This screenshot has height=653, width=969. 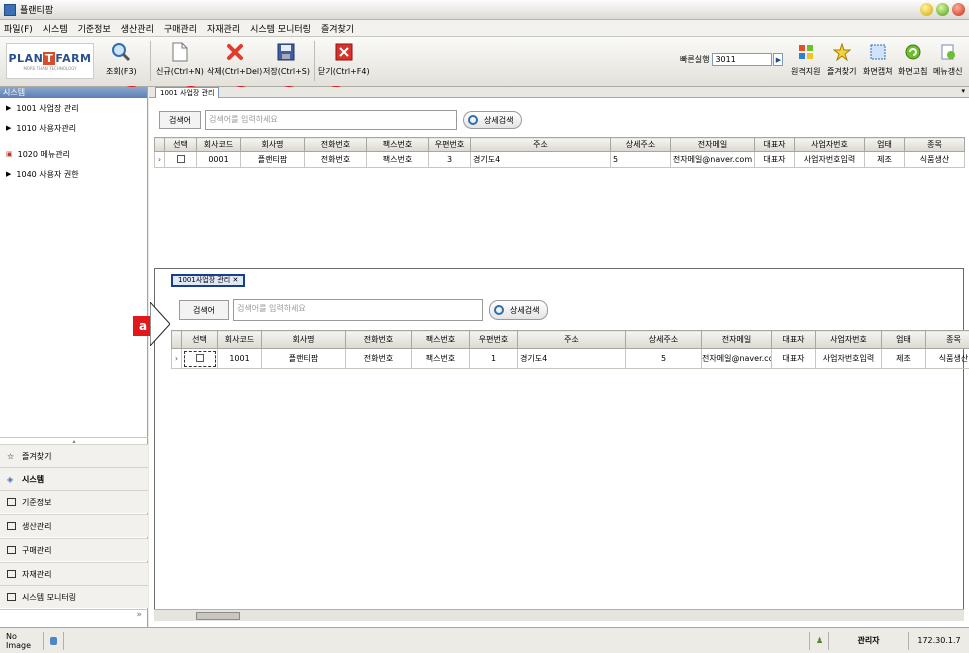 I want to click on window-controls, so click(x=942, y=9).